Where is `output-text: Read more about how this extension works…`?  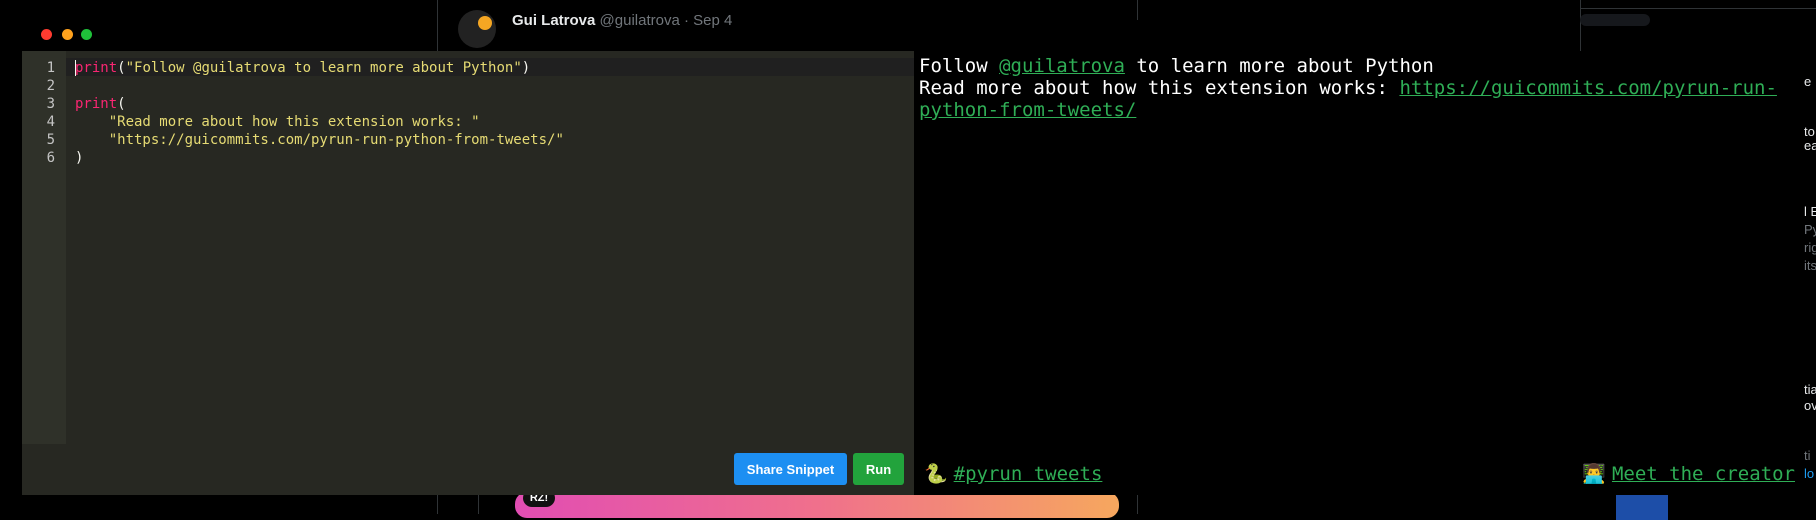
output-text: Read more about how this extension works… is located at coordinates (1159, 88).